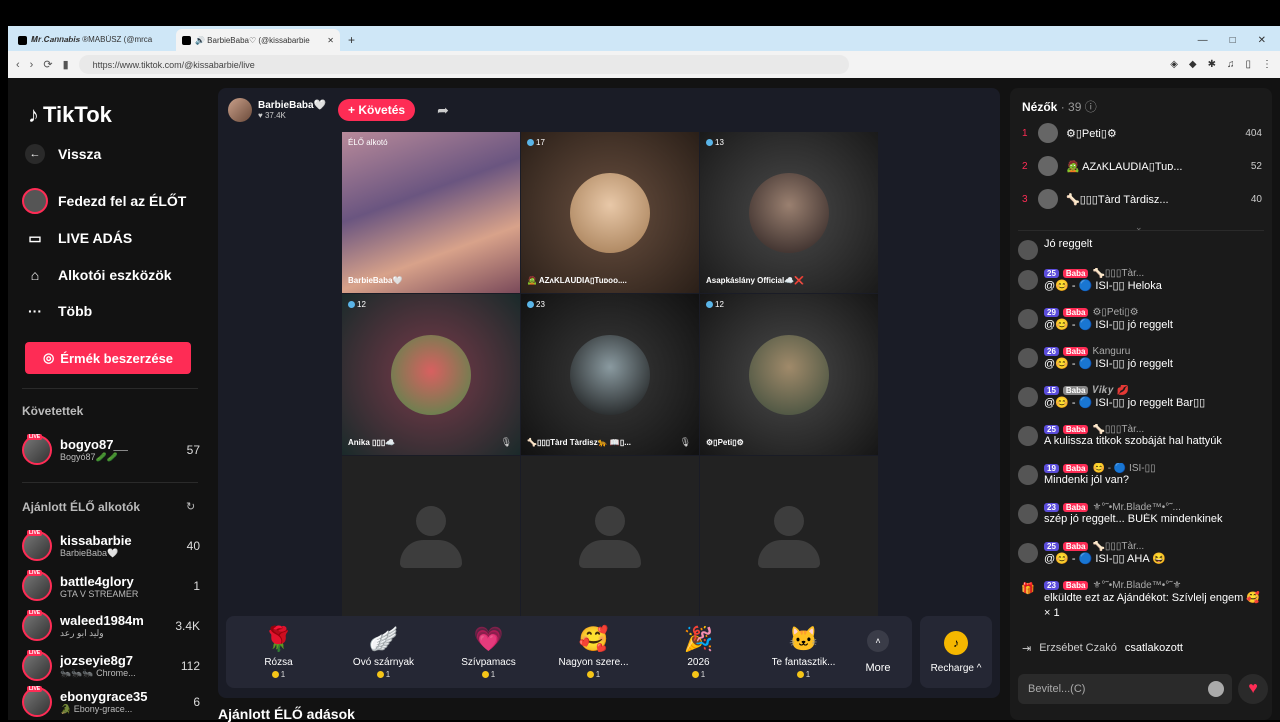  What do you see at coordinates (1051, 546) in the screenshot?
I see `level-badge: 25` at bounding box center [1051, 546].